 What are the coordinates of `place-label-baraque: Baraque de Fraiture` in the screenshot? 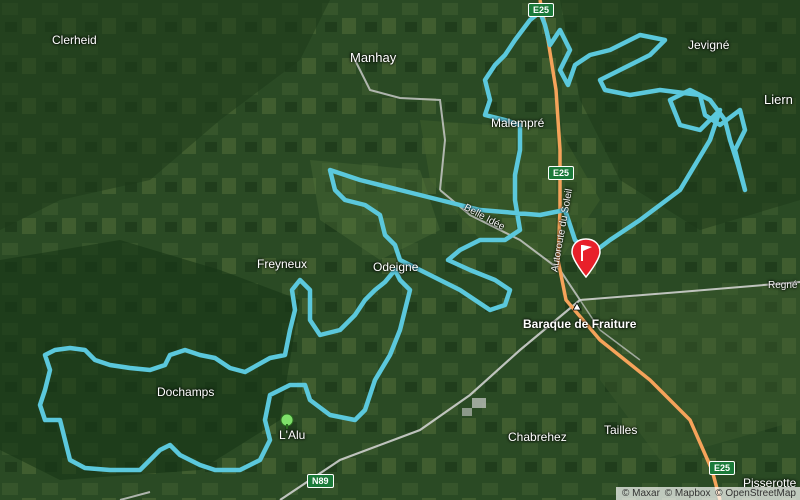 It's located at (580, 324).